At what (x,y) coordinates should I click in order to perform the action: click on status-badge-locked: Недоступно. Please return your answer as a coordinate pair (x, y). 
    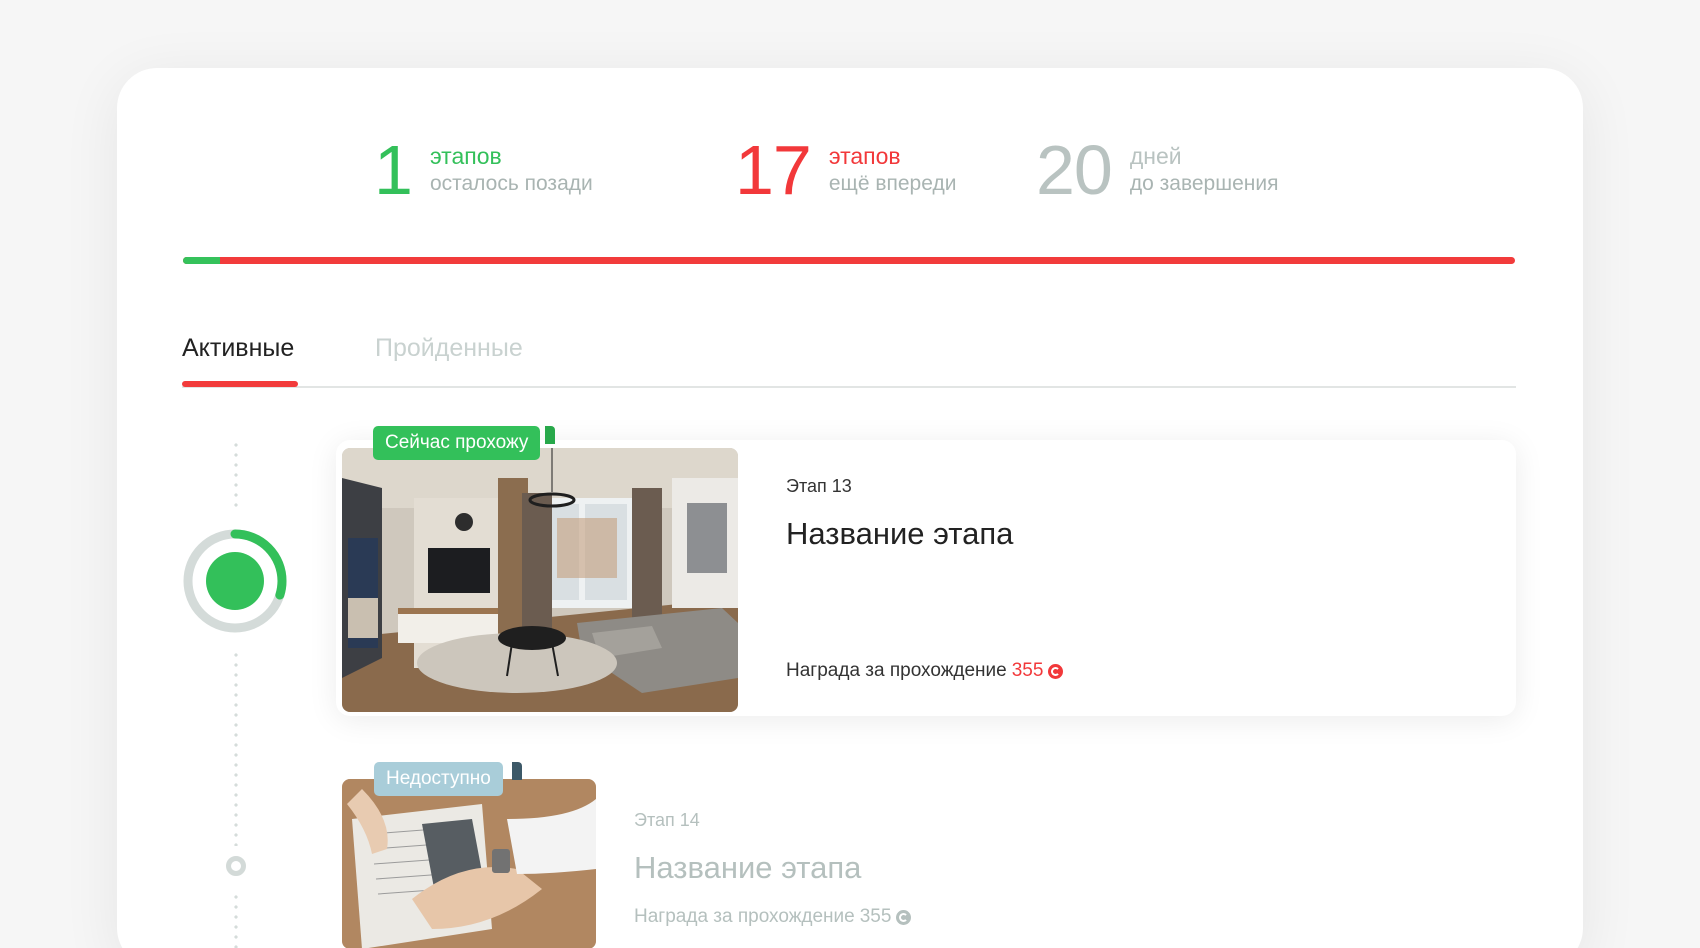
    Looking at the image, I should click on (438, 779).